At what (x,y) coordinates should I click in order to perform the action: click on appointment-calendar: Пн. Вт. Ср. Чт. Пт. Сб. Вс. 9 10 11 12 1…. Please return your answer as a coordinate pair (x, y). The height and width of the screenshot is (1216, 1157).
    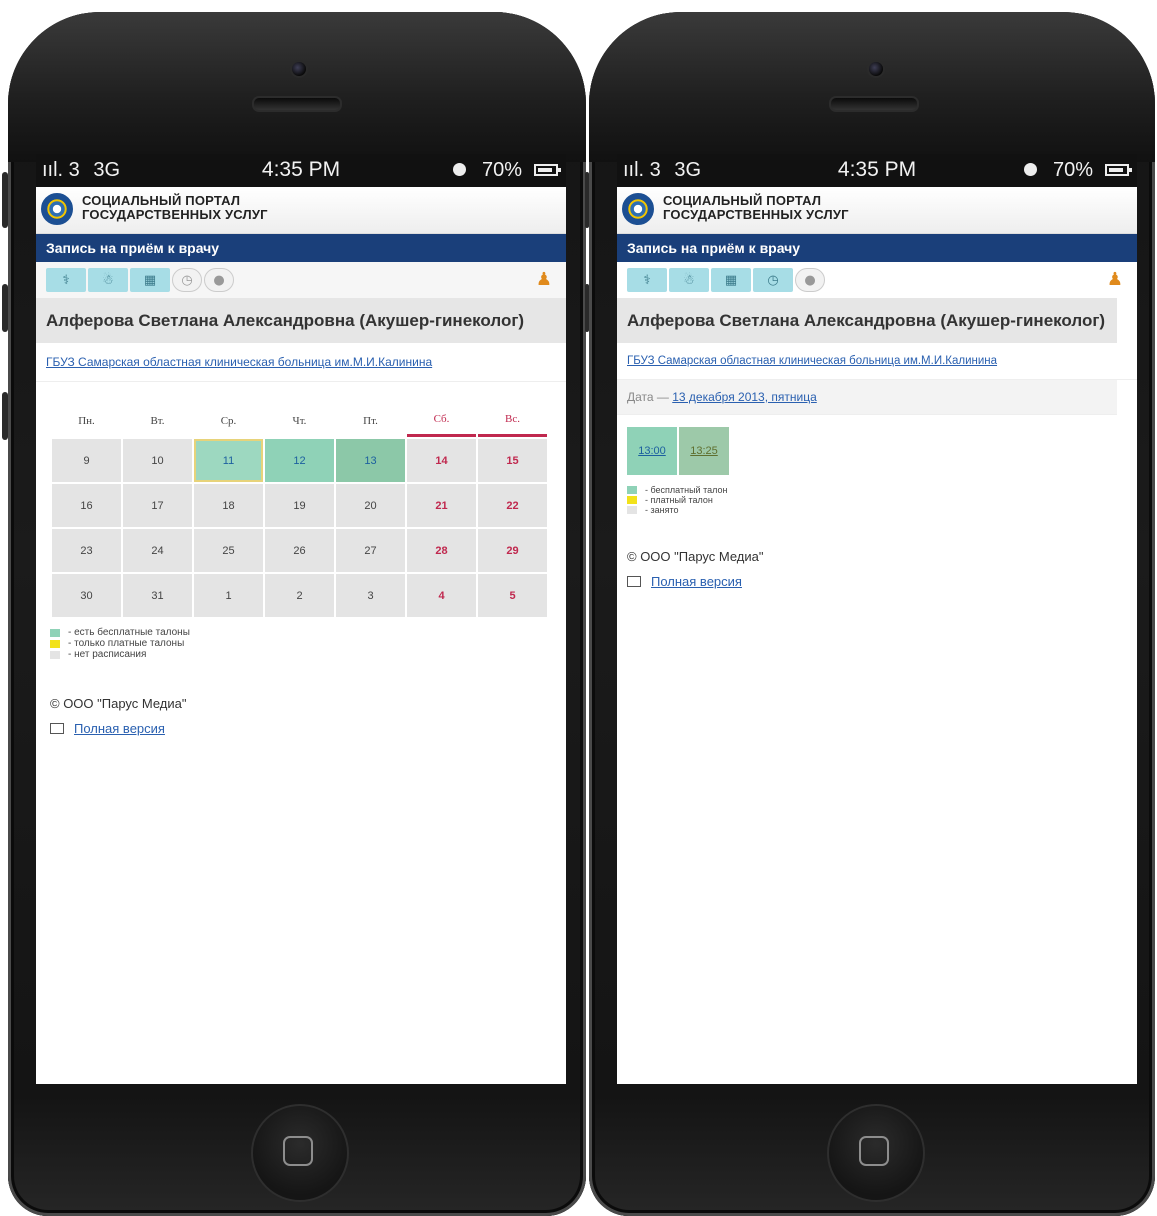
    Looking at the image, I should click on (299, 510).